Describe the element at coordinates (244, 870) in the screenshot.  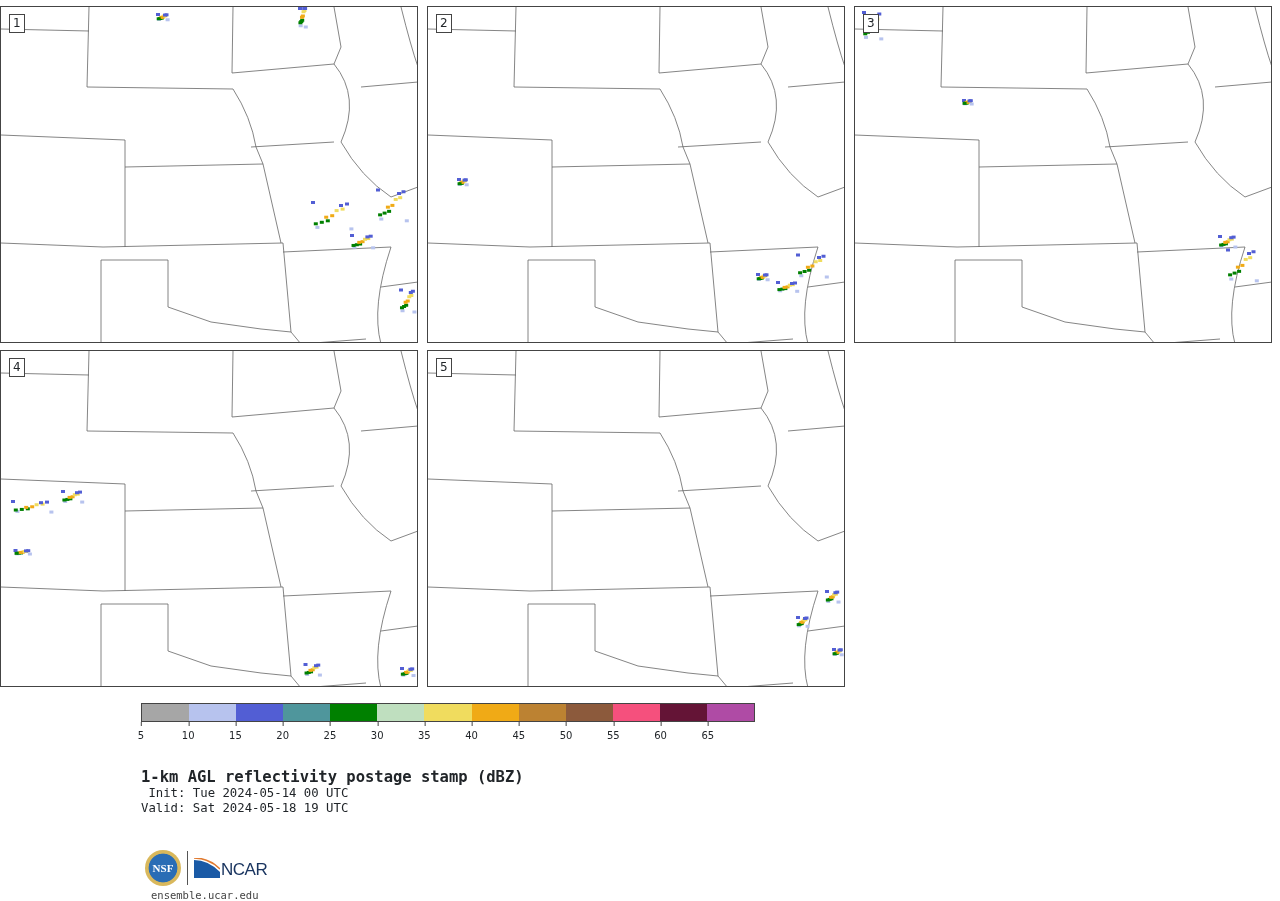
I see `ncar-logo: NCAR` at that location.